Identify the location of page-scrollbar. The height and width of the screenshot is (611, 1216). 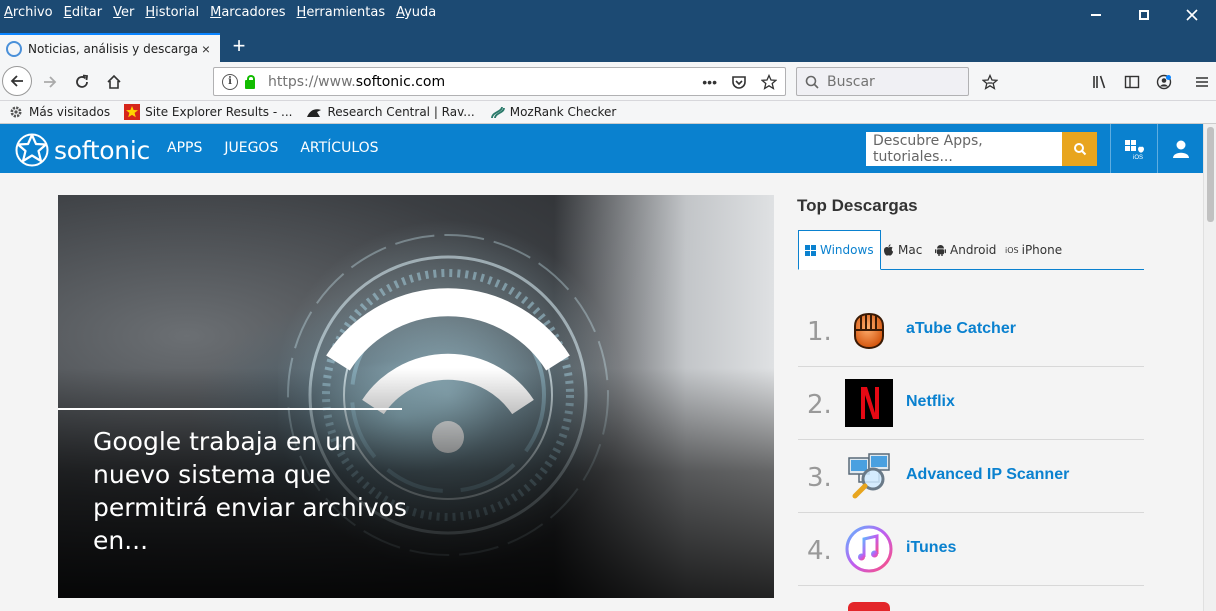
(1209, 367).